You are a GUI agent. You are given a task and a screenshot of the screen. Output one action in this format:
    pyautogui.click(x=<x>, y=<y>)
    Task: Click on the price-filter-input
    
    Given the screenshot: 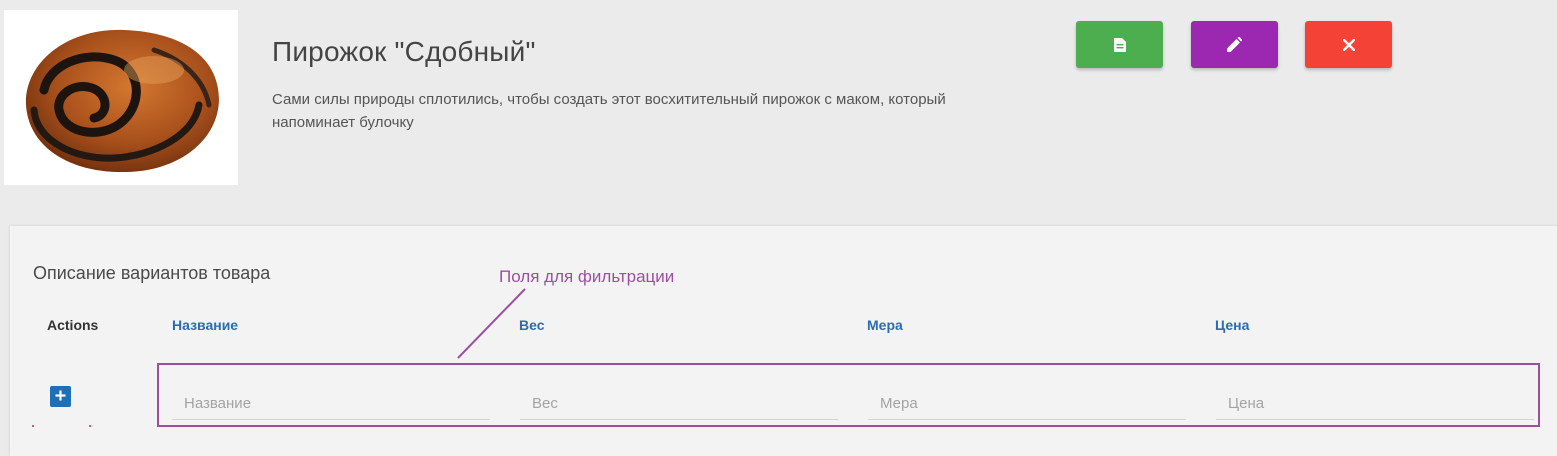 What is the action you would take?
    pyautogui.click(x=1375, y=404)
    